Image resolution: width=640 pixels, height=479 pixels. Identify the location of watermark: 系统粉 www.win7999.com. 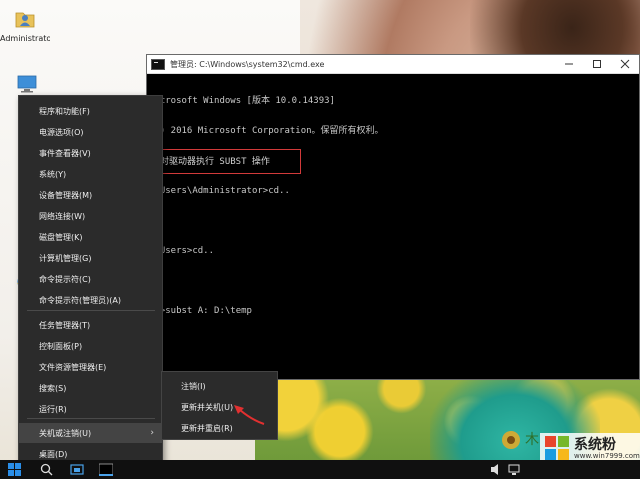
(590, 448).